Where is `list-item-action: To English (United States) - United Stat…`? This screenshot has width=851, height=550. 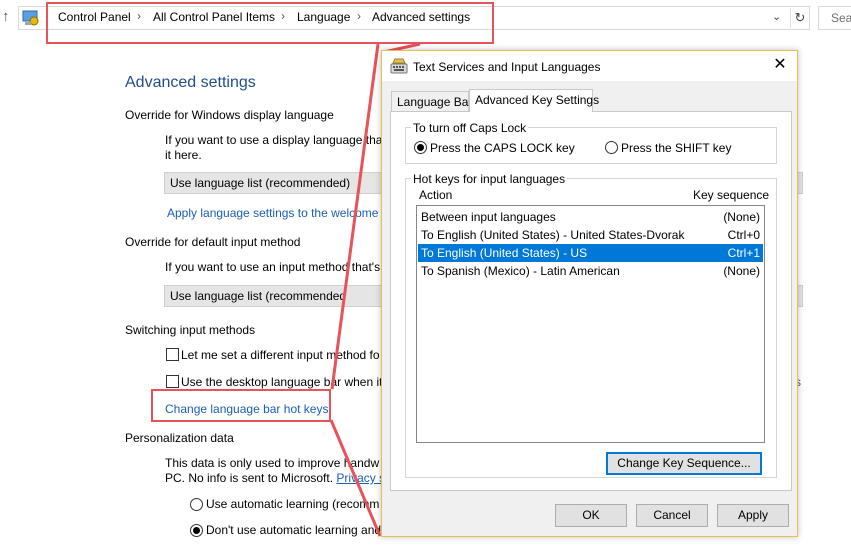
list-item-action: To English (United States) - United Stat… is located at coordinates (553, 235).